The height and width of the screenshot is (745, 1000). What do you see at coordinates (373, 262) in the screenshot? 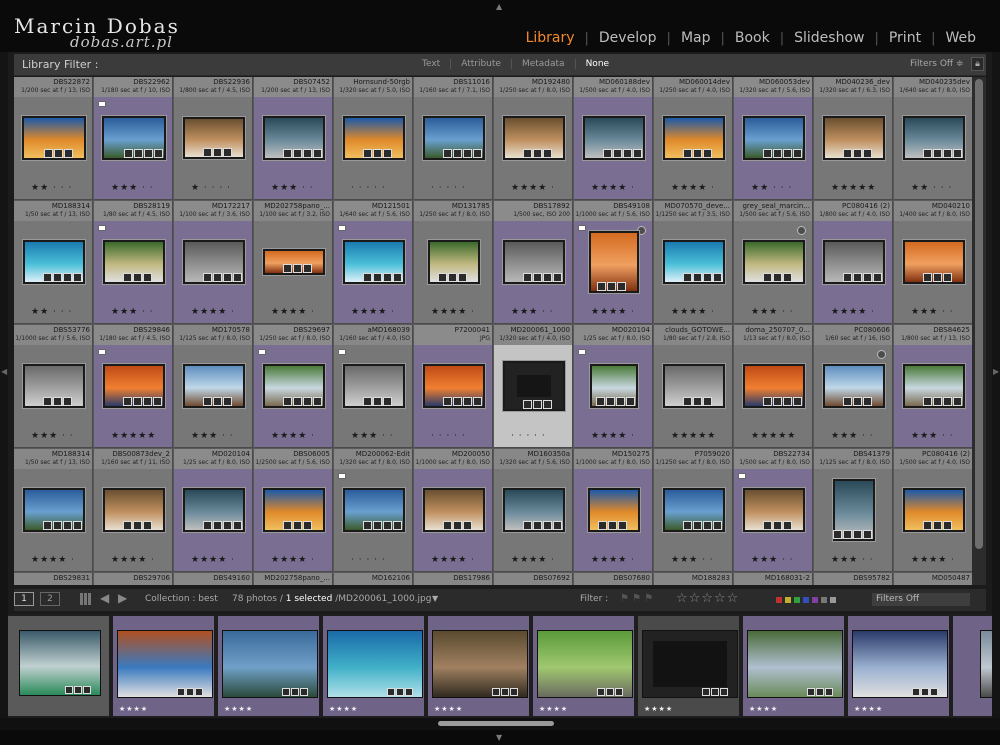
I see `grid-cell: MD121501 1/640 sec at f / 5.6, ISO ★★★★ ·` at bounding box center [373, 262].